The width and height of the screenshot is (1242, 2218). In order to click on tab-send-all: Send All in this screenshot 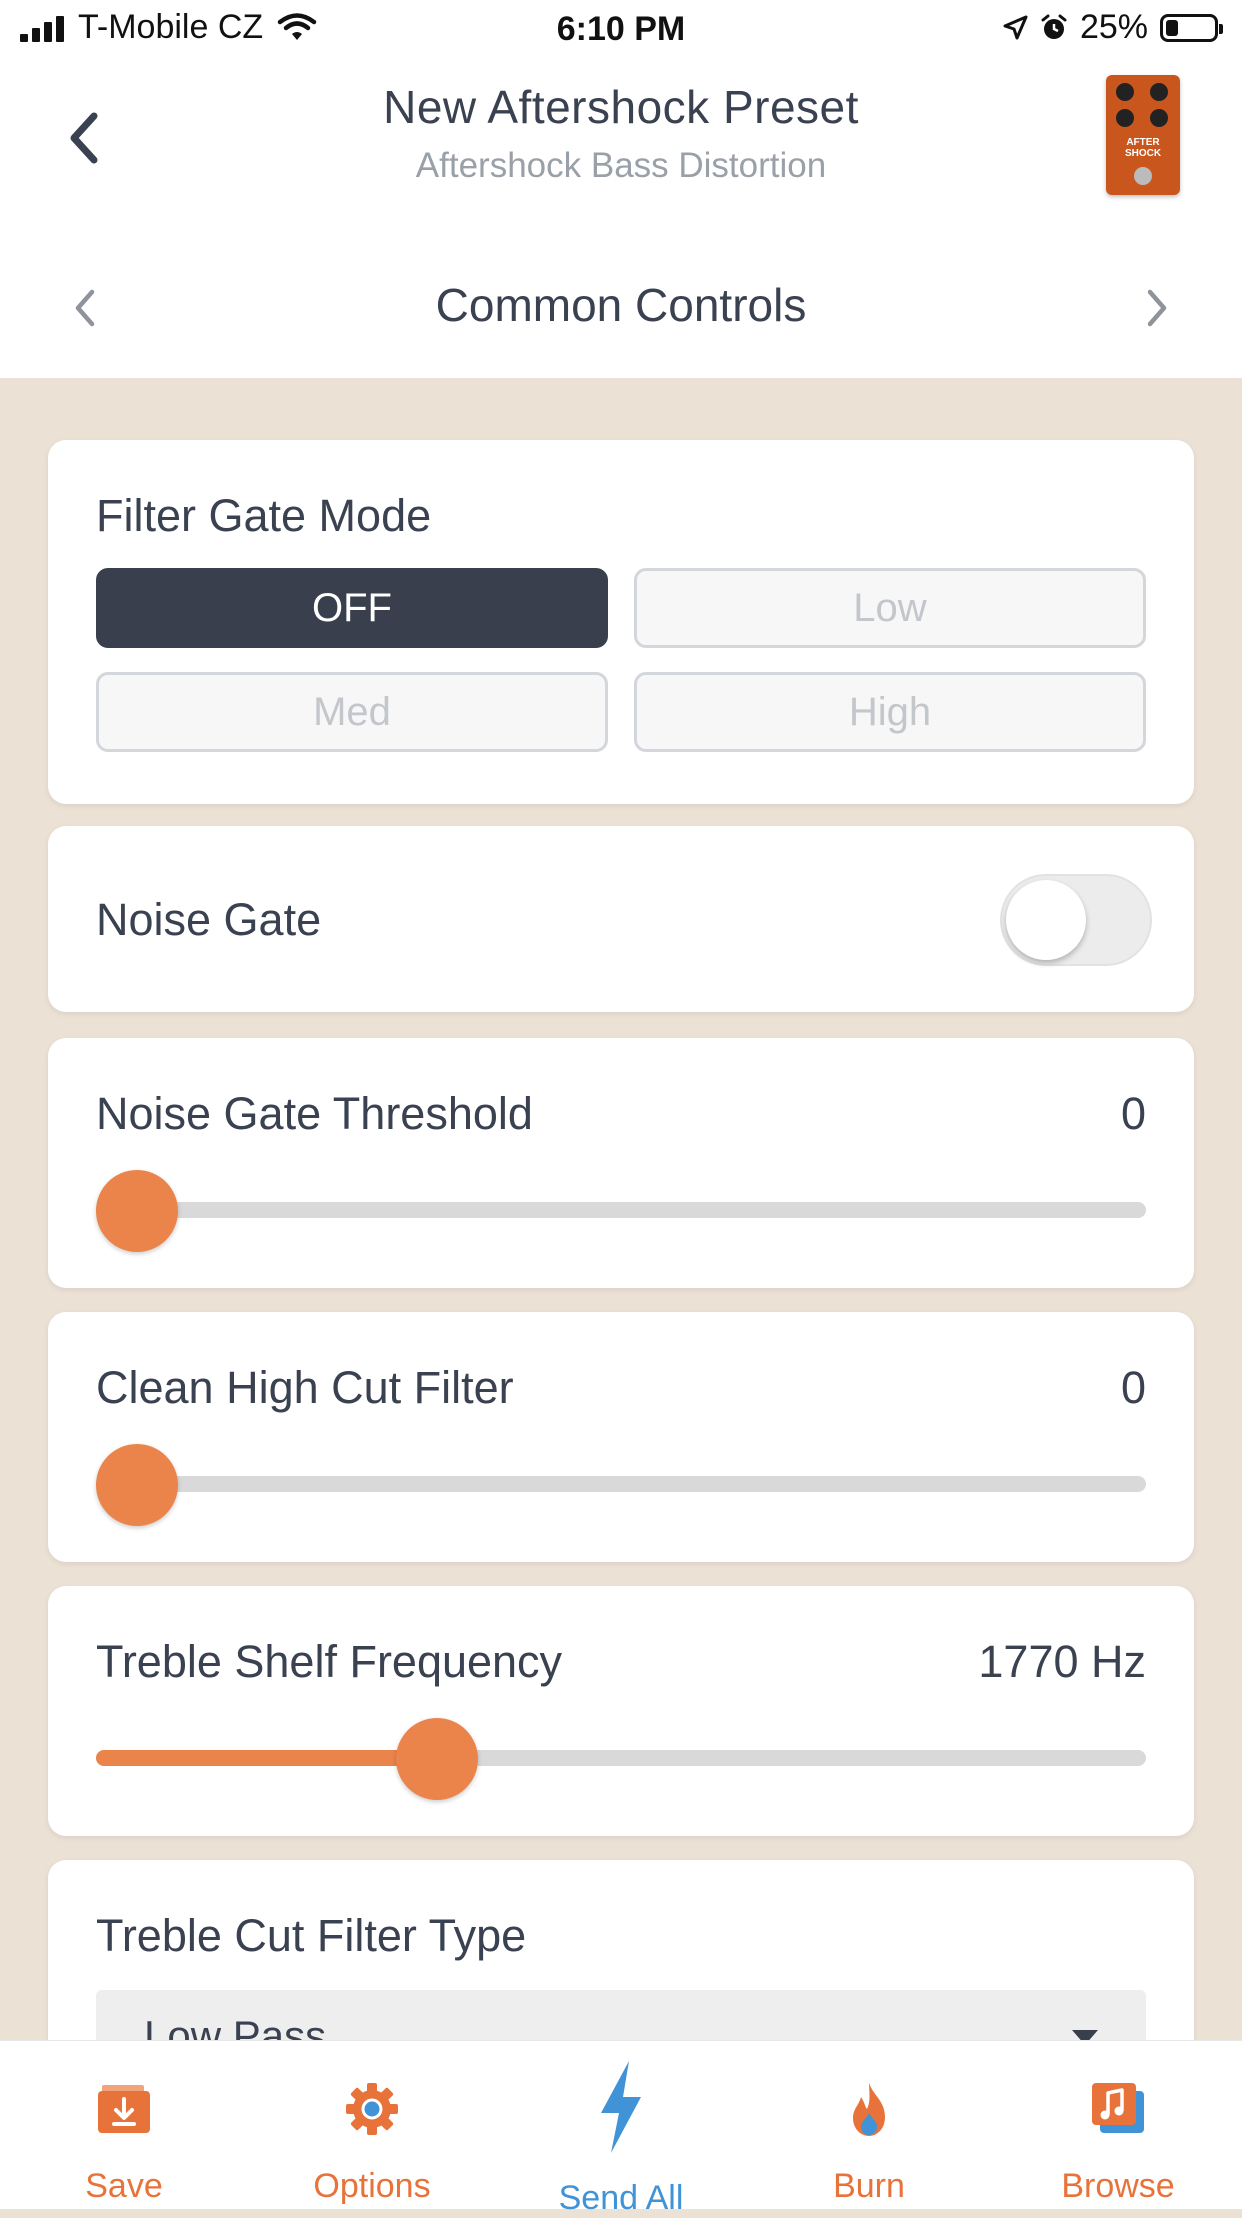, I will do `click(621, 2129)`.